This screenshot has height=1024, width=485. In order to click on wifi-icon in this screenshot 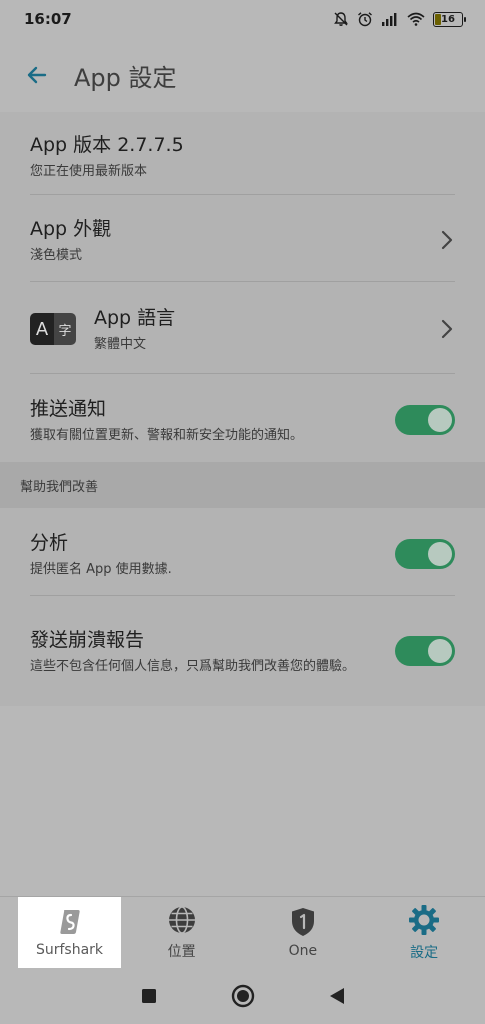, I will do `click(416, 19)`.